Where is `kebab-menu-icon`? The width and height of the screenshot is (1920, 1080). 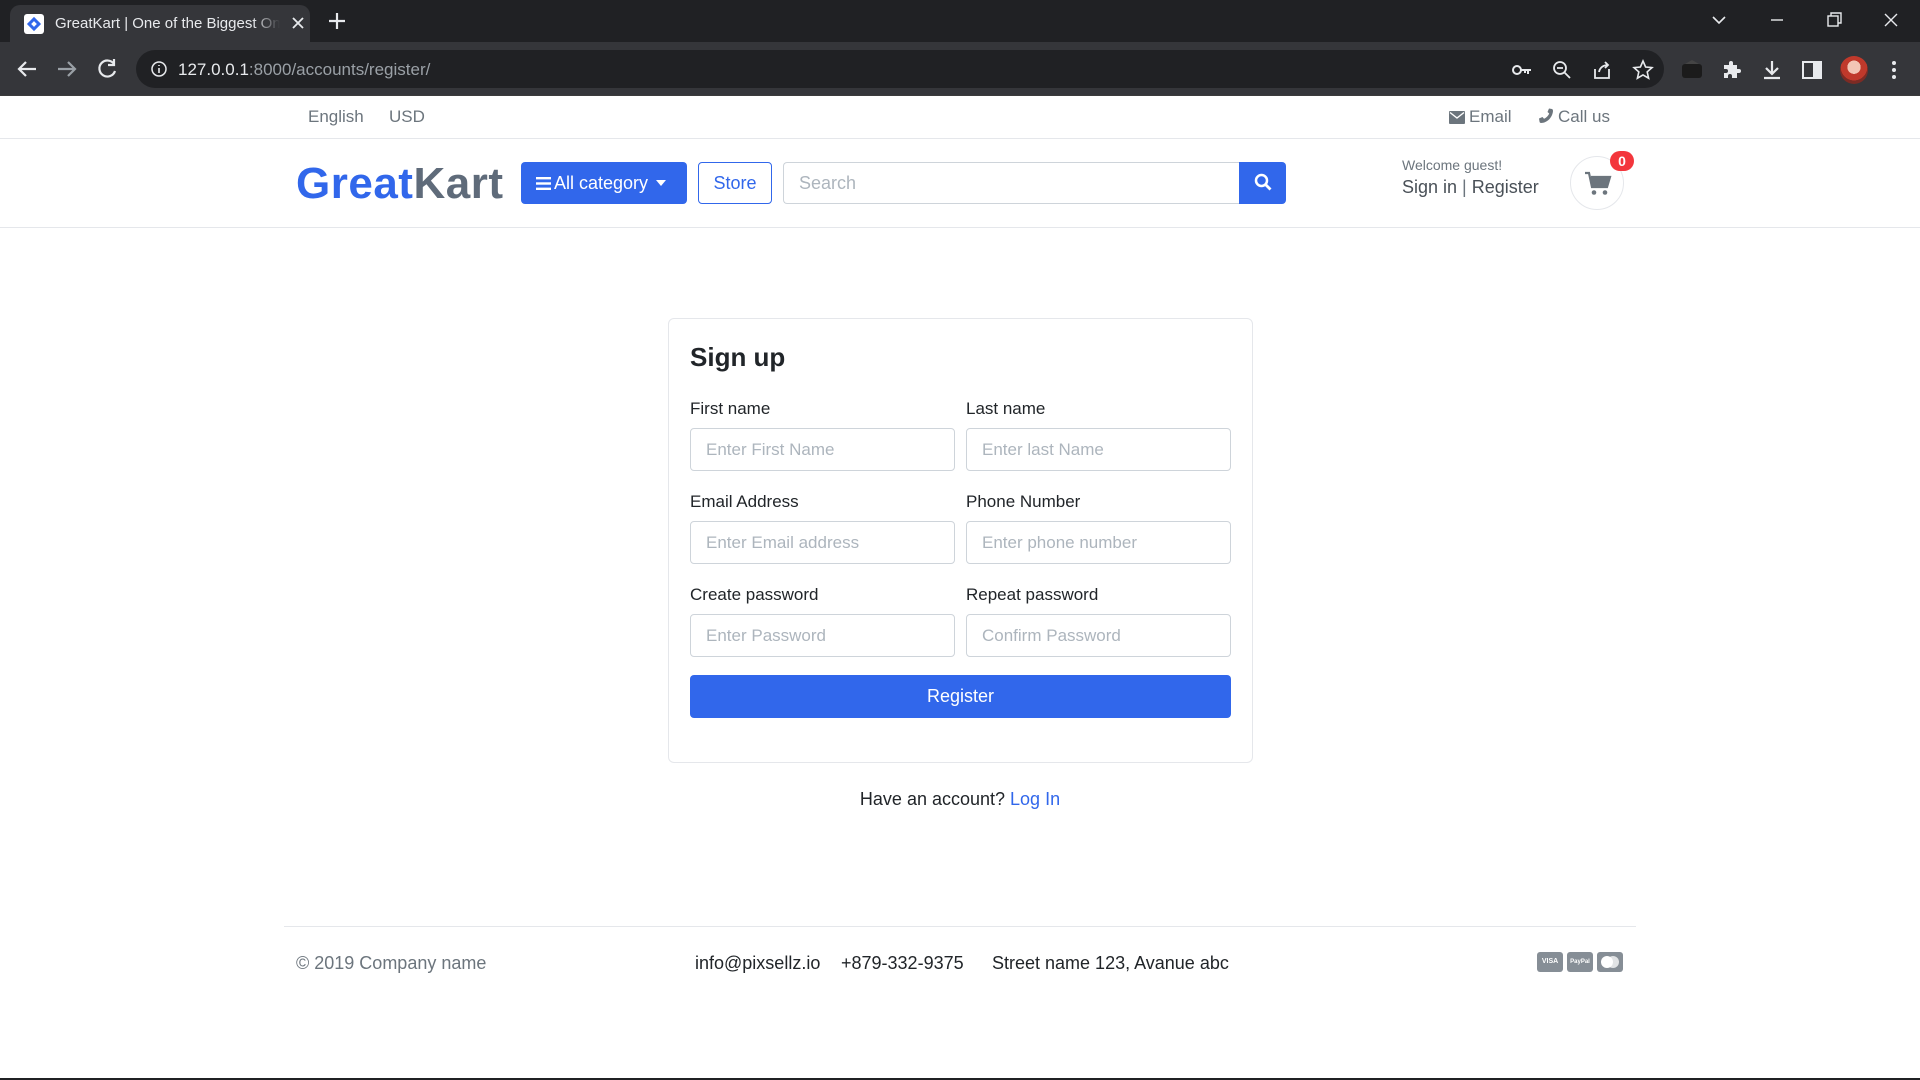 kebab-menu-icon is located at coordinates (1894, 70).